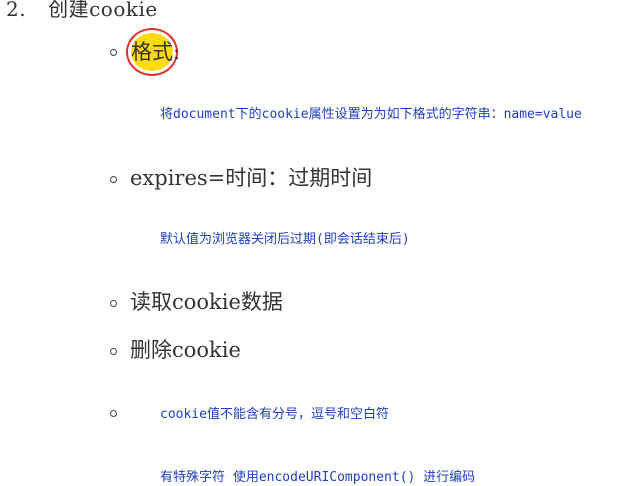  Describe the element at coordinates (206, 302) in the screenshot. I see `item-label-read: 读取cookie数据` at that location.